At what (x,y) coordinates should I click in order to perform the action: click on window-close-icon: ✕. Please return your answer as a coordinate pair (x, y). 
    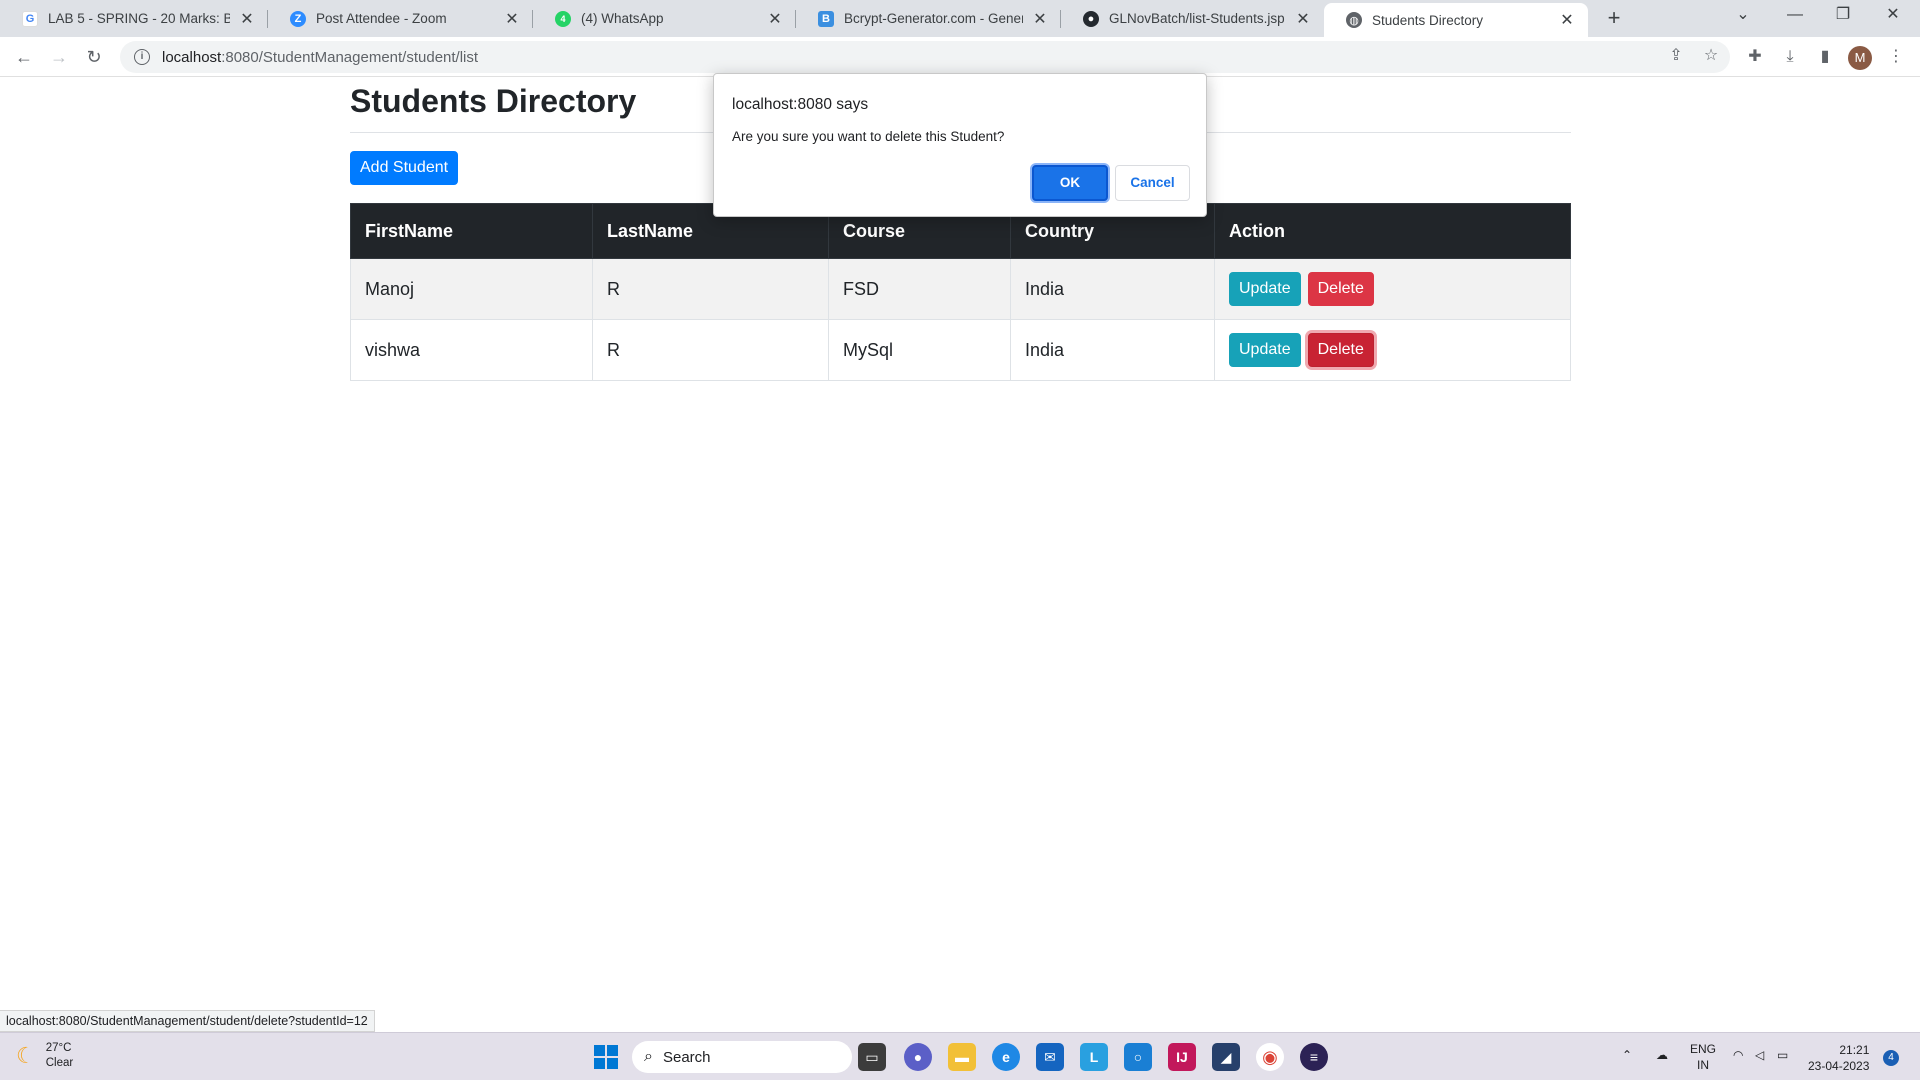
    Looking at the image, I should click on (1893, 16).